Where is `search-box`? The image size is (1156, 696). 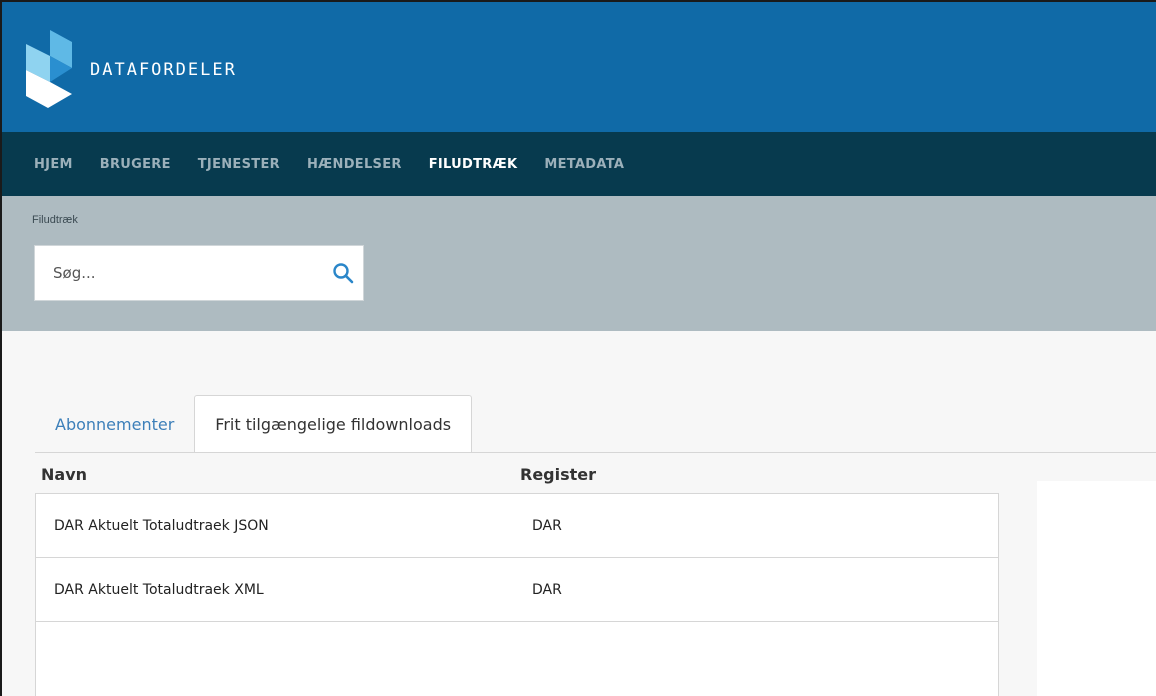 search-box is located at coordinates (199, 273).